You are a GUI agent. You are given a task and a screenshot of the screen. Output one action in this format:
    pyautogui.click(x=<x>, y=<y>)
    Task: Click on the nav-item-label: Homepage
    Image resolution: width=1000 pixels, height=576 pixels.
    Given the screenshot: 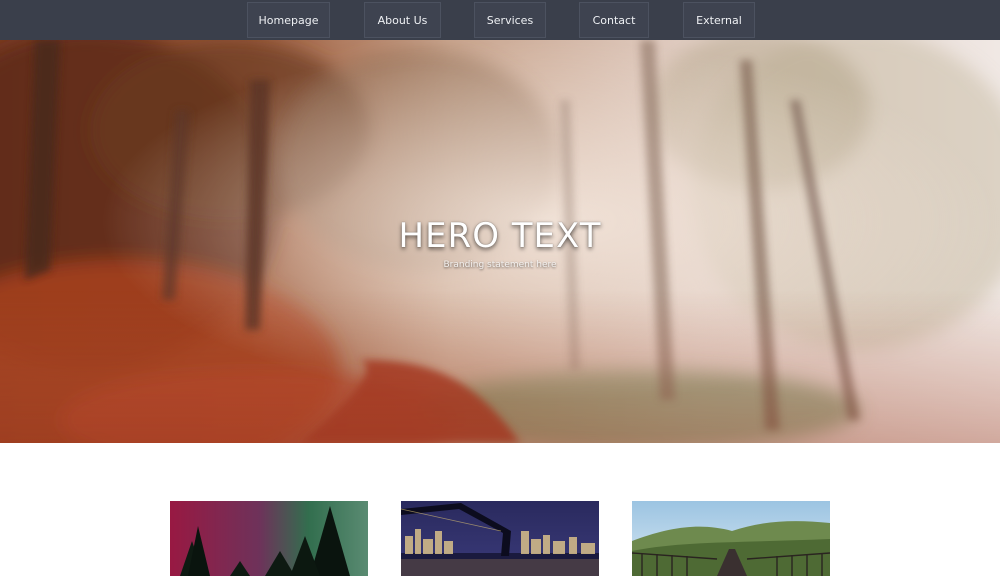 What is the action you would take?
    pyautogui.click(x=288, y=20)
    